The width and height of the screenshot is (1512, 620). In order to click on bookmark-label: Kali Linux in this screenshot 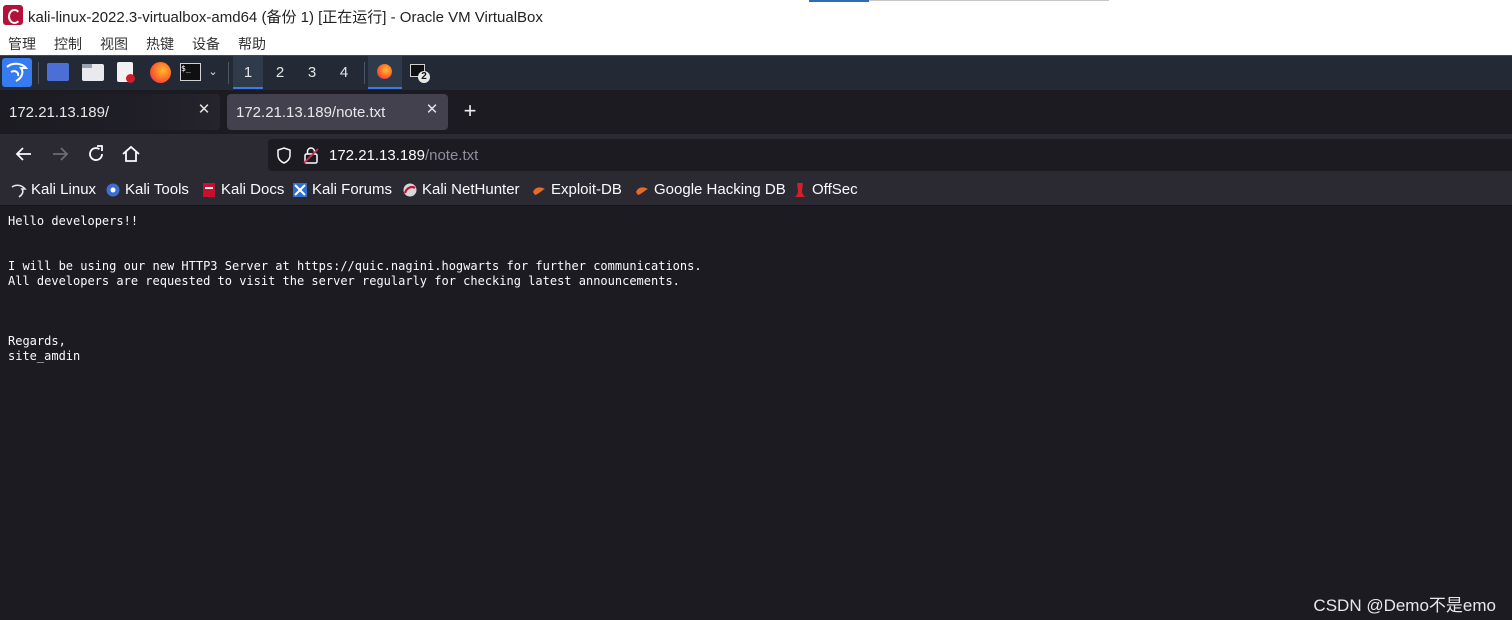, I will do `click(64, 189)`.